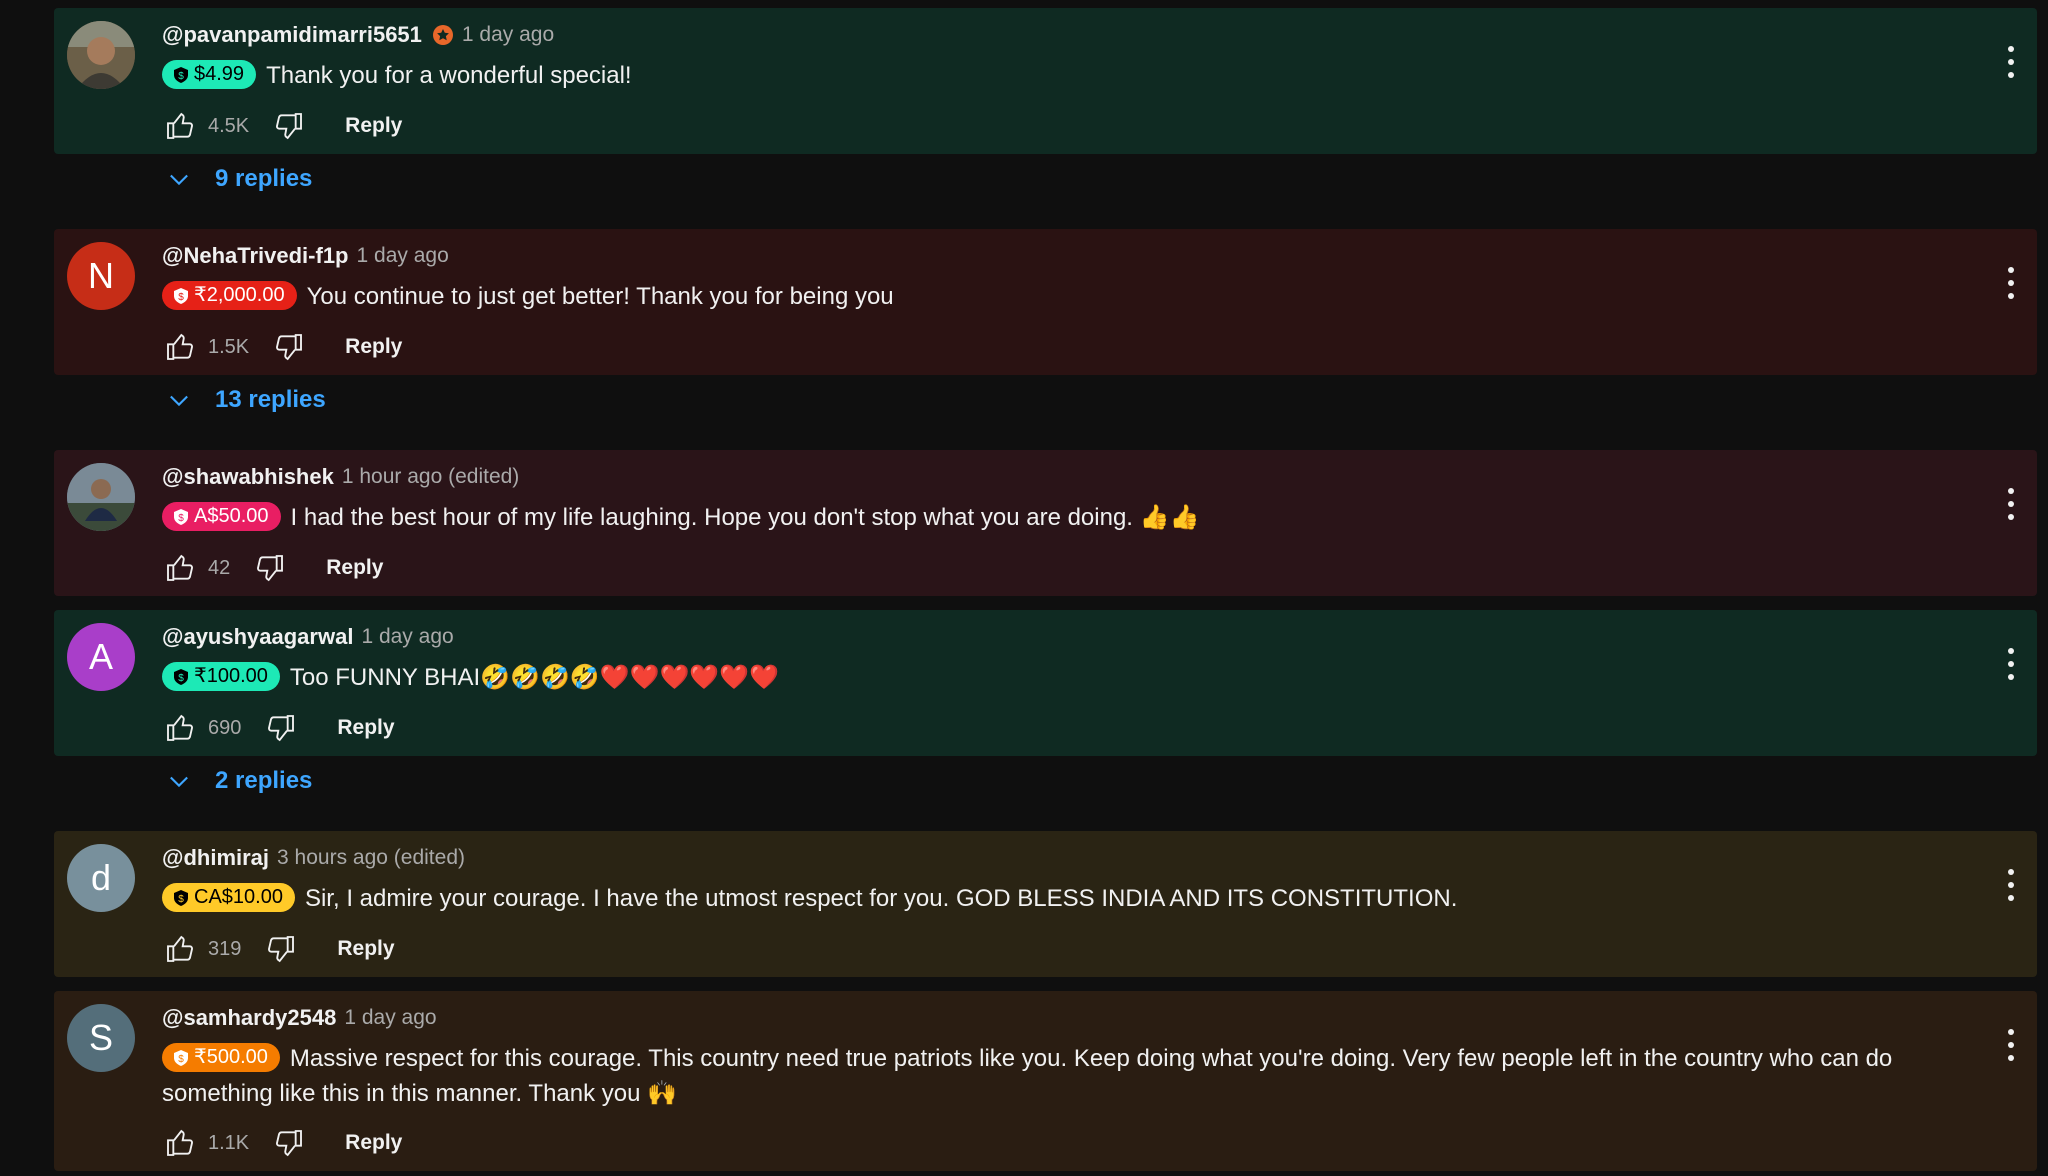  I want to click on author-name: @shawabhishek, so click(248, 477).